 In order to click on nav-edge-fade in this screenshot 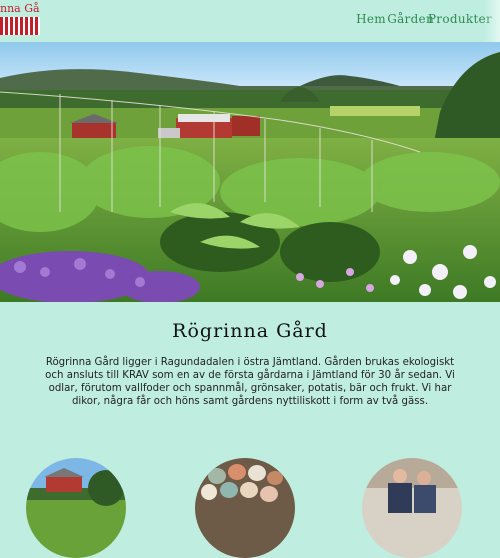, I will do `click(492, 21)`.